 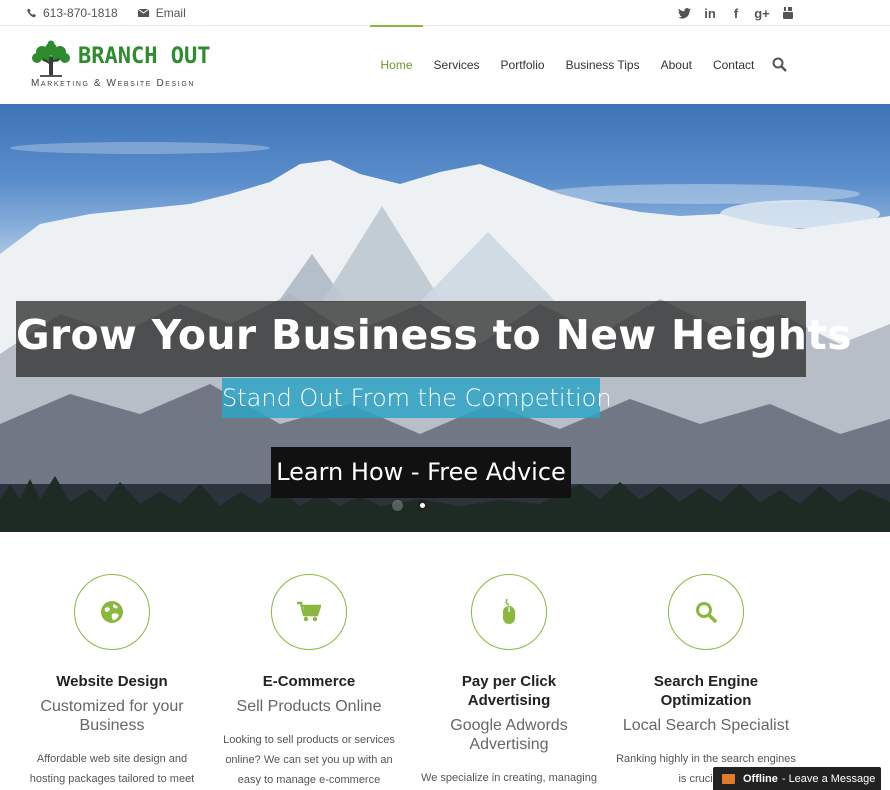 I want to click on cart-icon, so click(x=309, y=611).